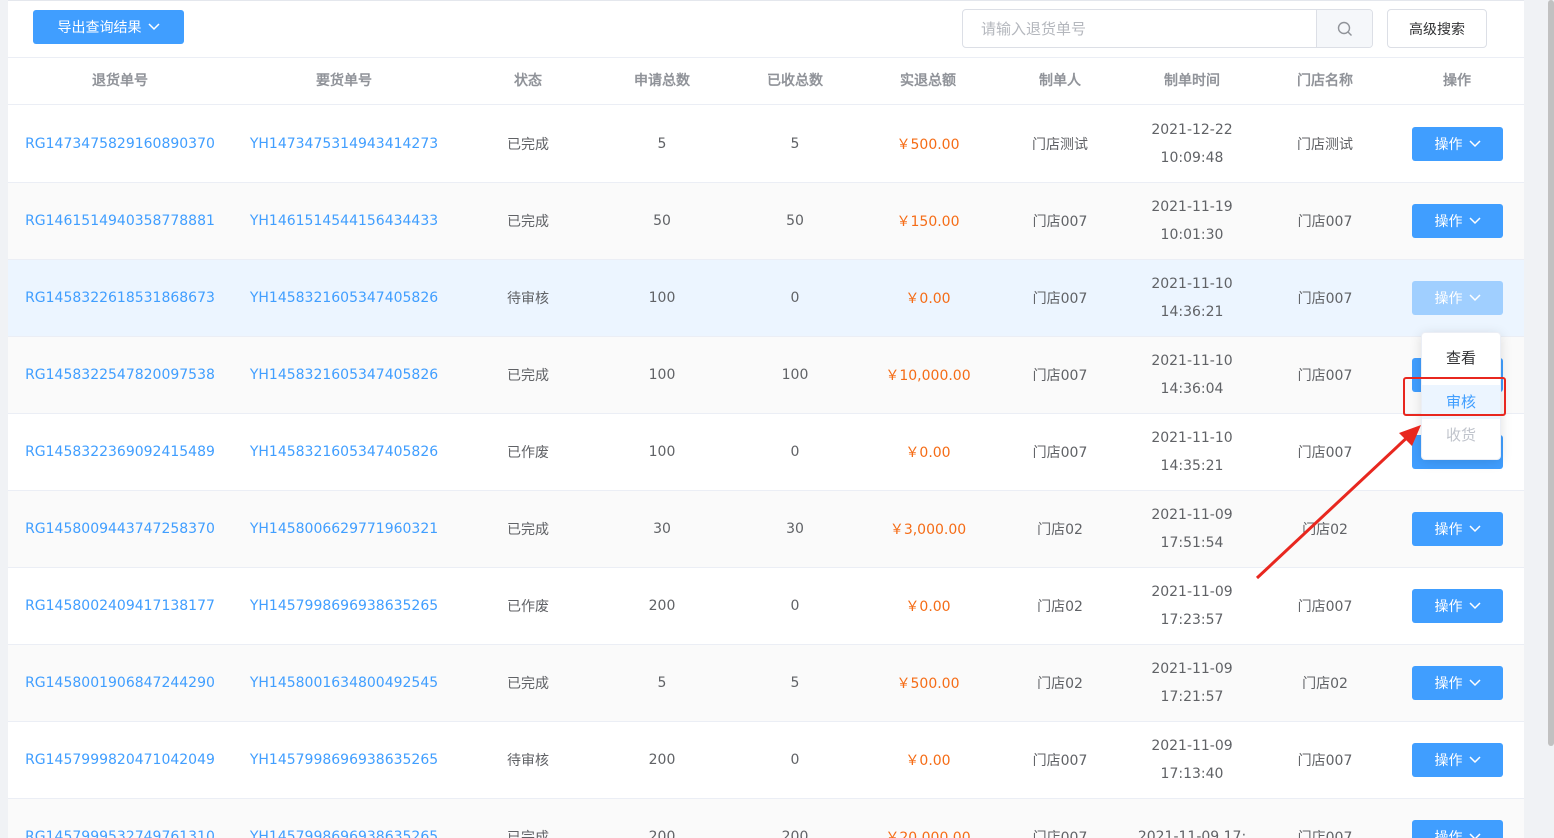 The height and width of the screenshot is (838, 1554). I want to click on col-received-total: 已收总数, so click(795, 81).